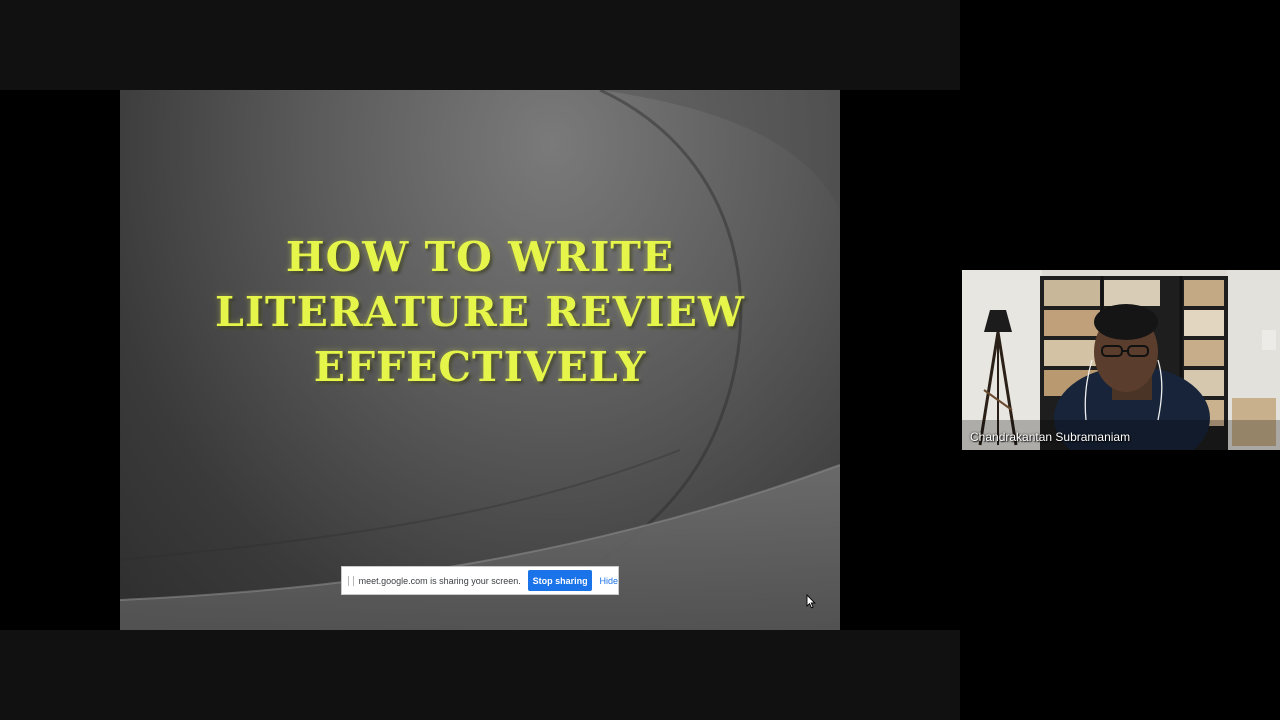 The height and width of the screenshot is (720, 1280). I want to click on slide-title-line-3: EFFECTIVELY, so click(480, 367).